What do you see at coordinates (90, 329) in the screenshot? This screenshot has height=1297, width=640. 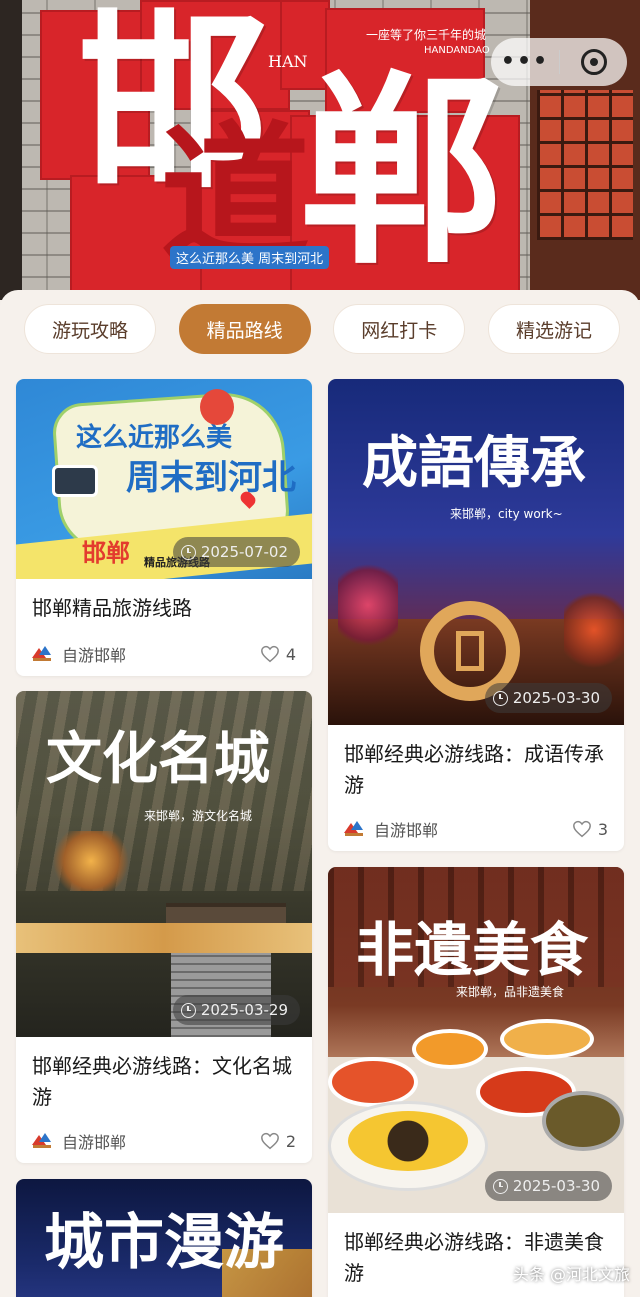 I see `tab-travel-guide: 游玩攻略` at bounding box center [90, 329].